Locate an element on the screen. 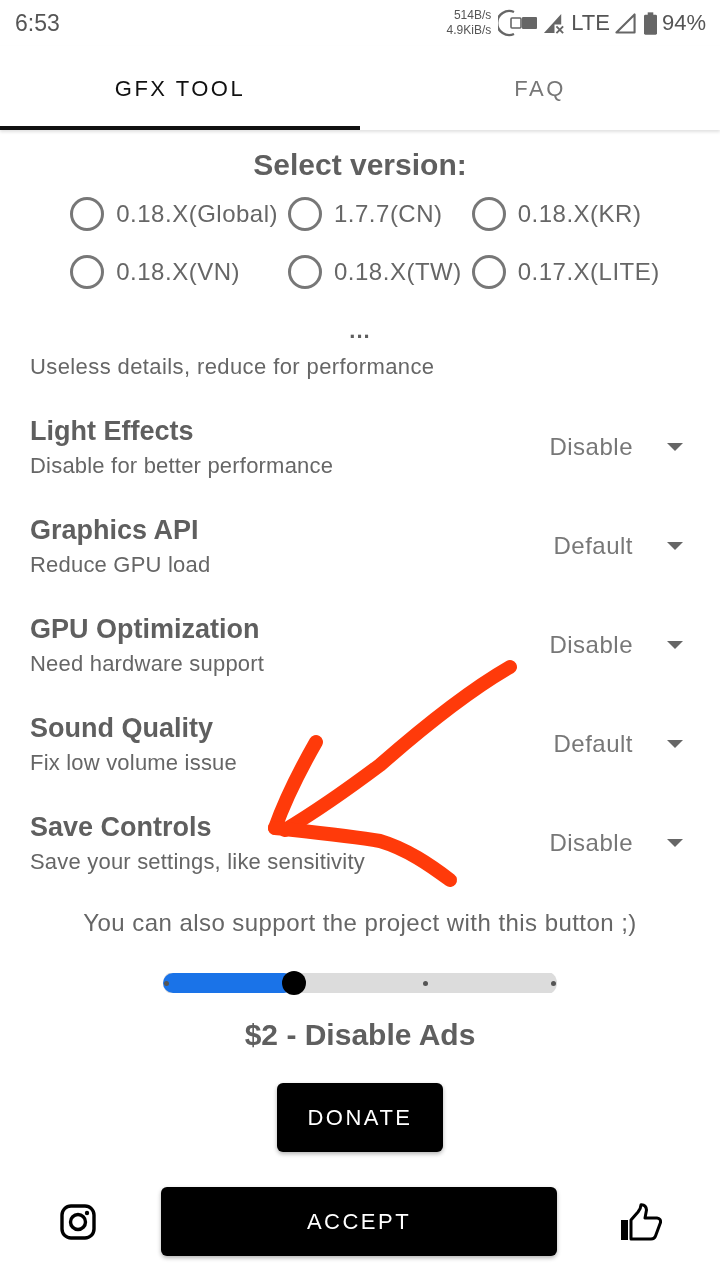  setting-description: Save your settings, like sensitivity is located at coordinates (197, 862).